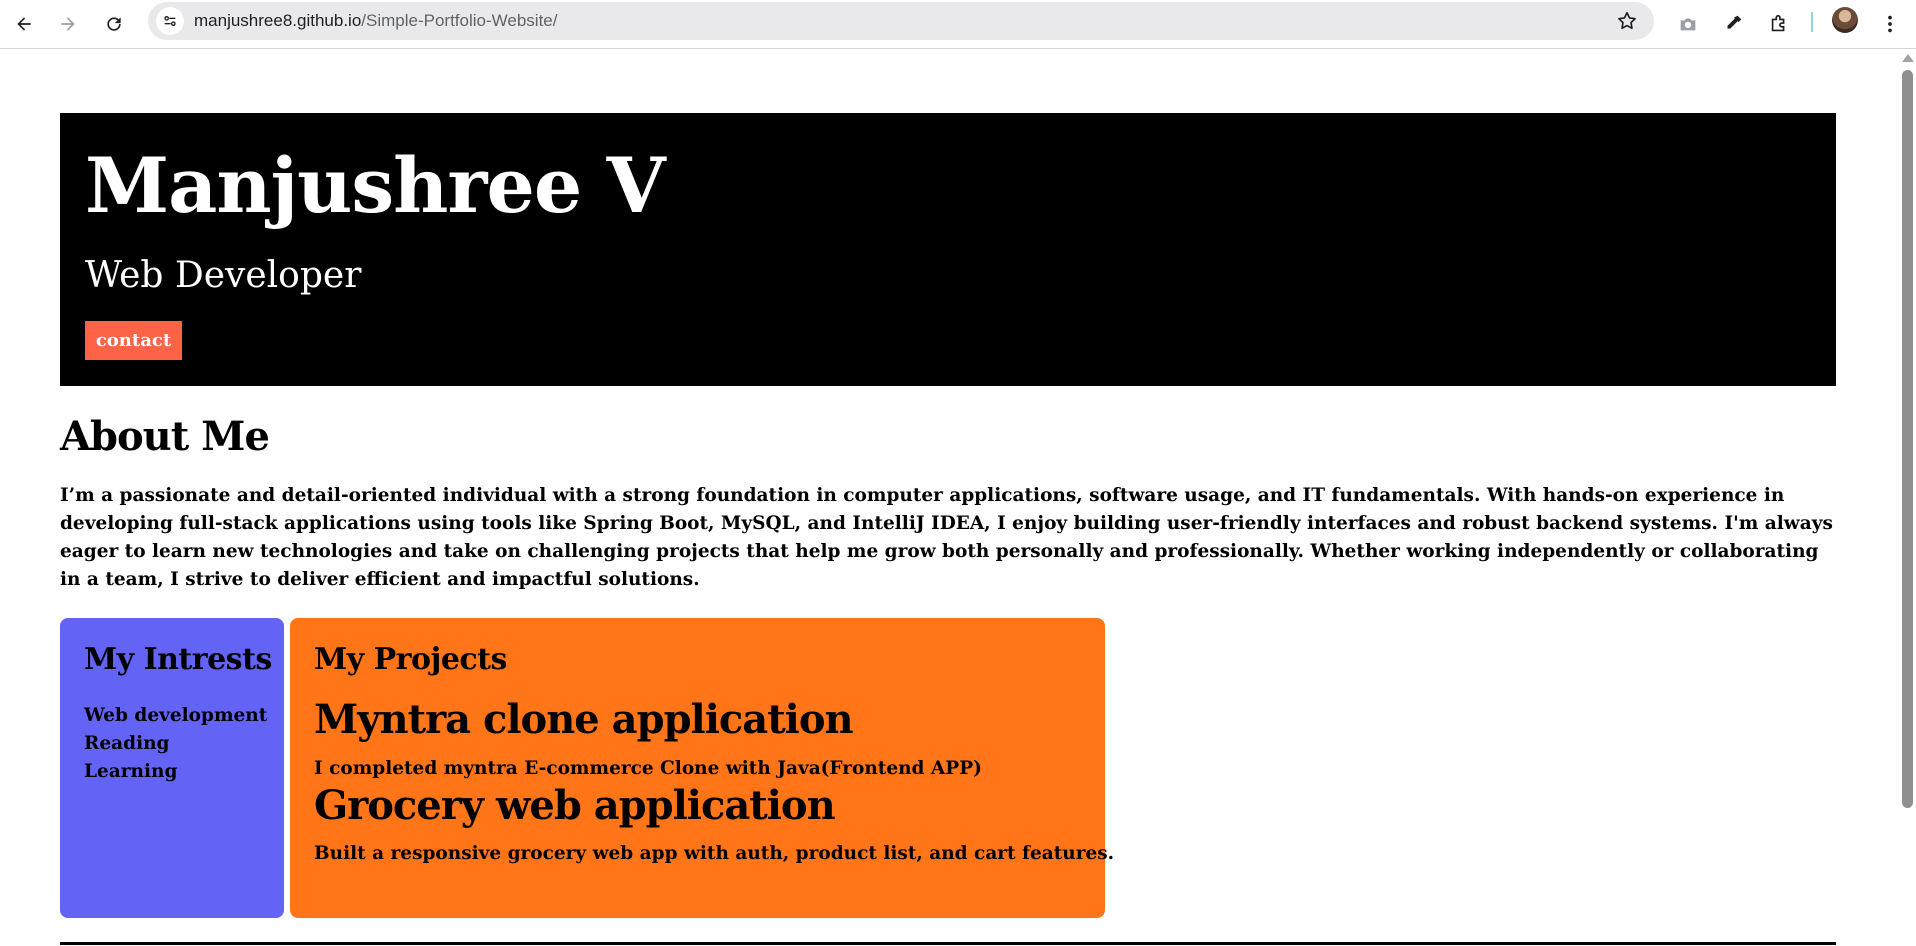 Image resolution: width=1916 pixels, height=946 pixels. I want to click on contact-button: contact, so click(133, 340).